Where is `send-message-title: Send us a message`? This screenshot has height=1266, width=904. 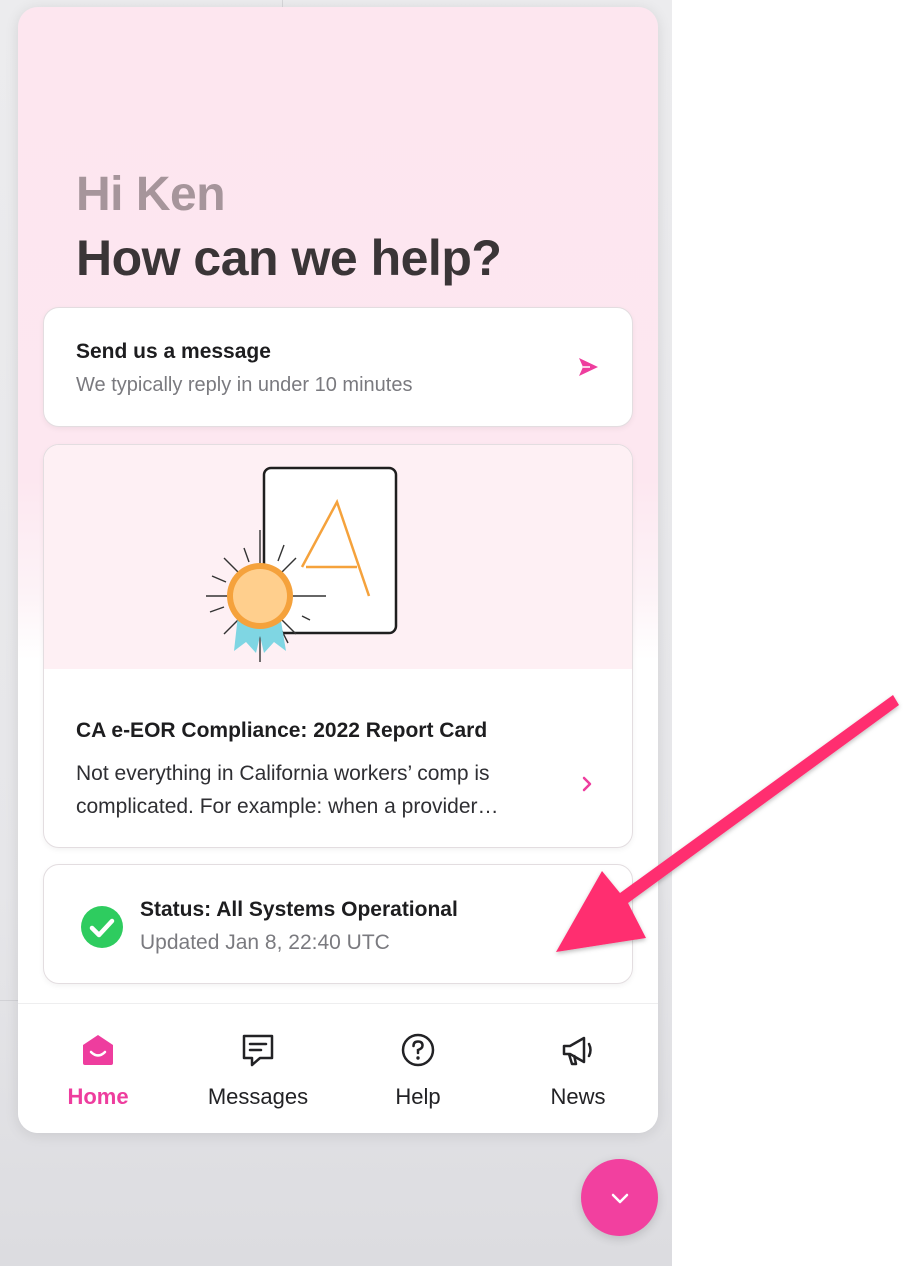
send-message-title: Send us a message is located at coordinates (173, 351).